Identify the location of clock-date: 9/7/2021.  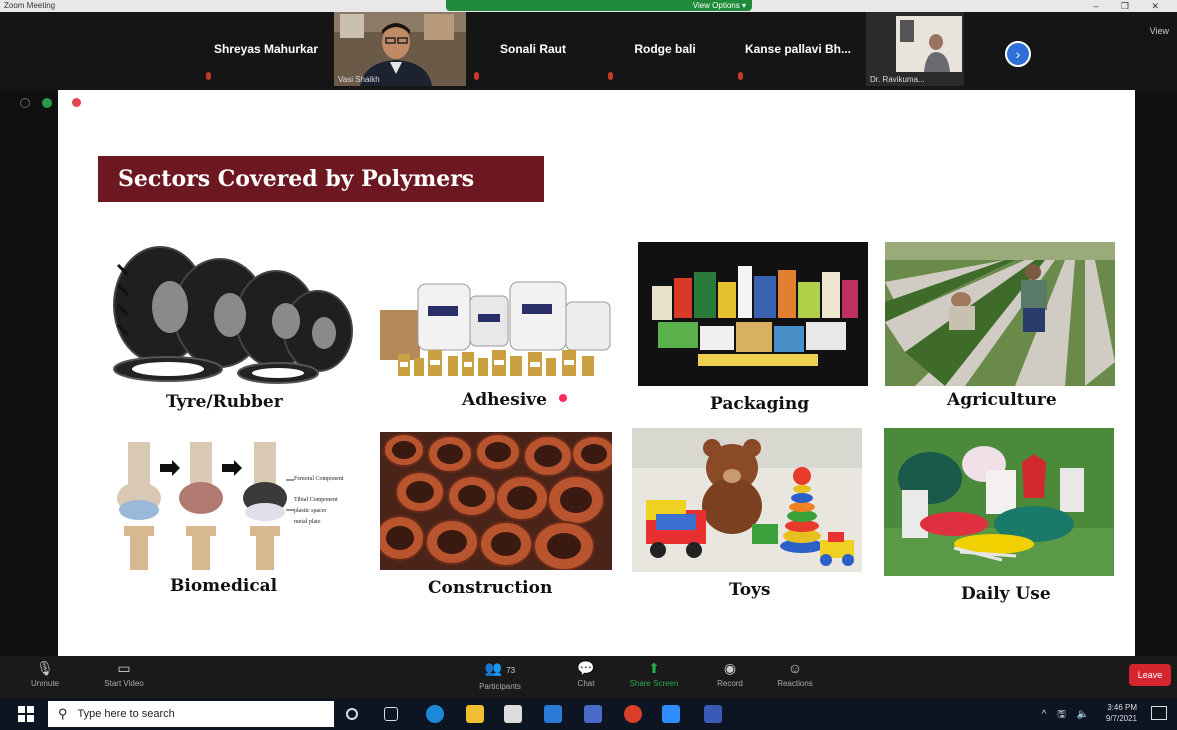
(1121, 718).